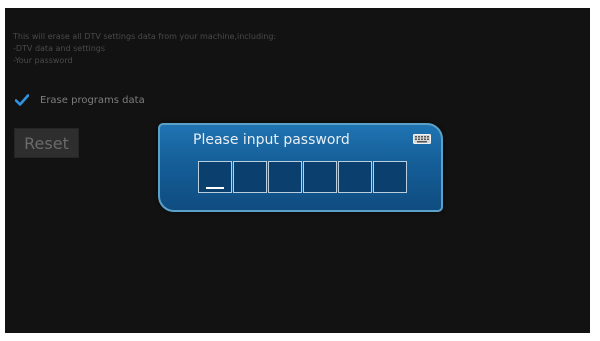  I want to click on password-dialog: Please input password, so click(300, 167).